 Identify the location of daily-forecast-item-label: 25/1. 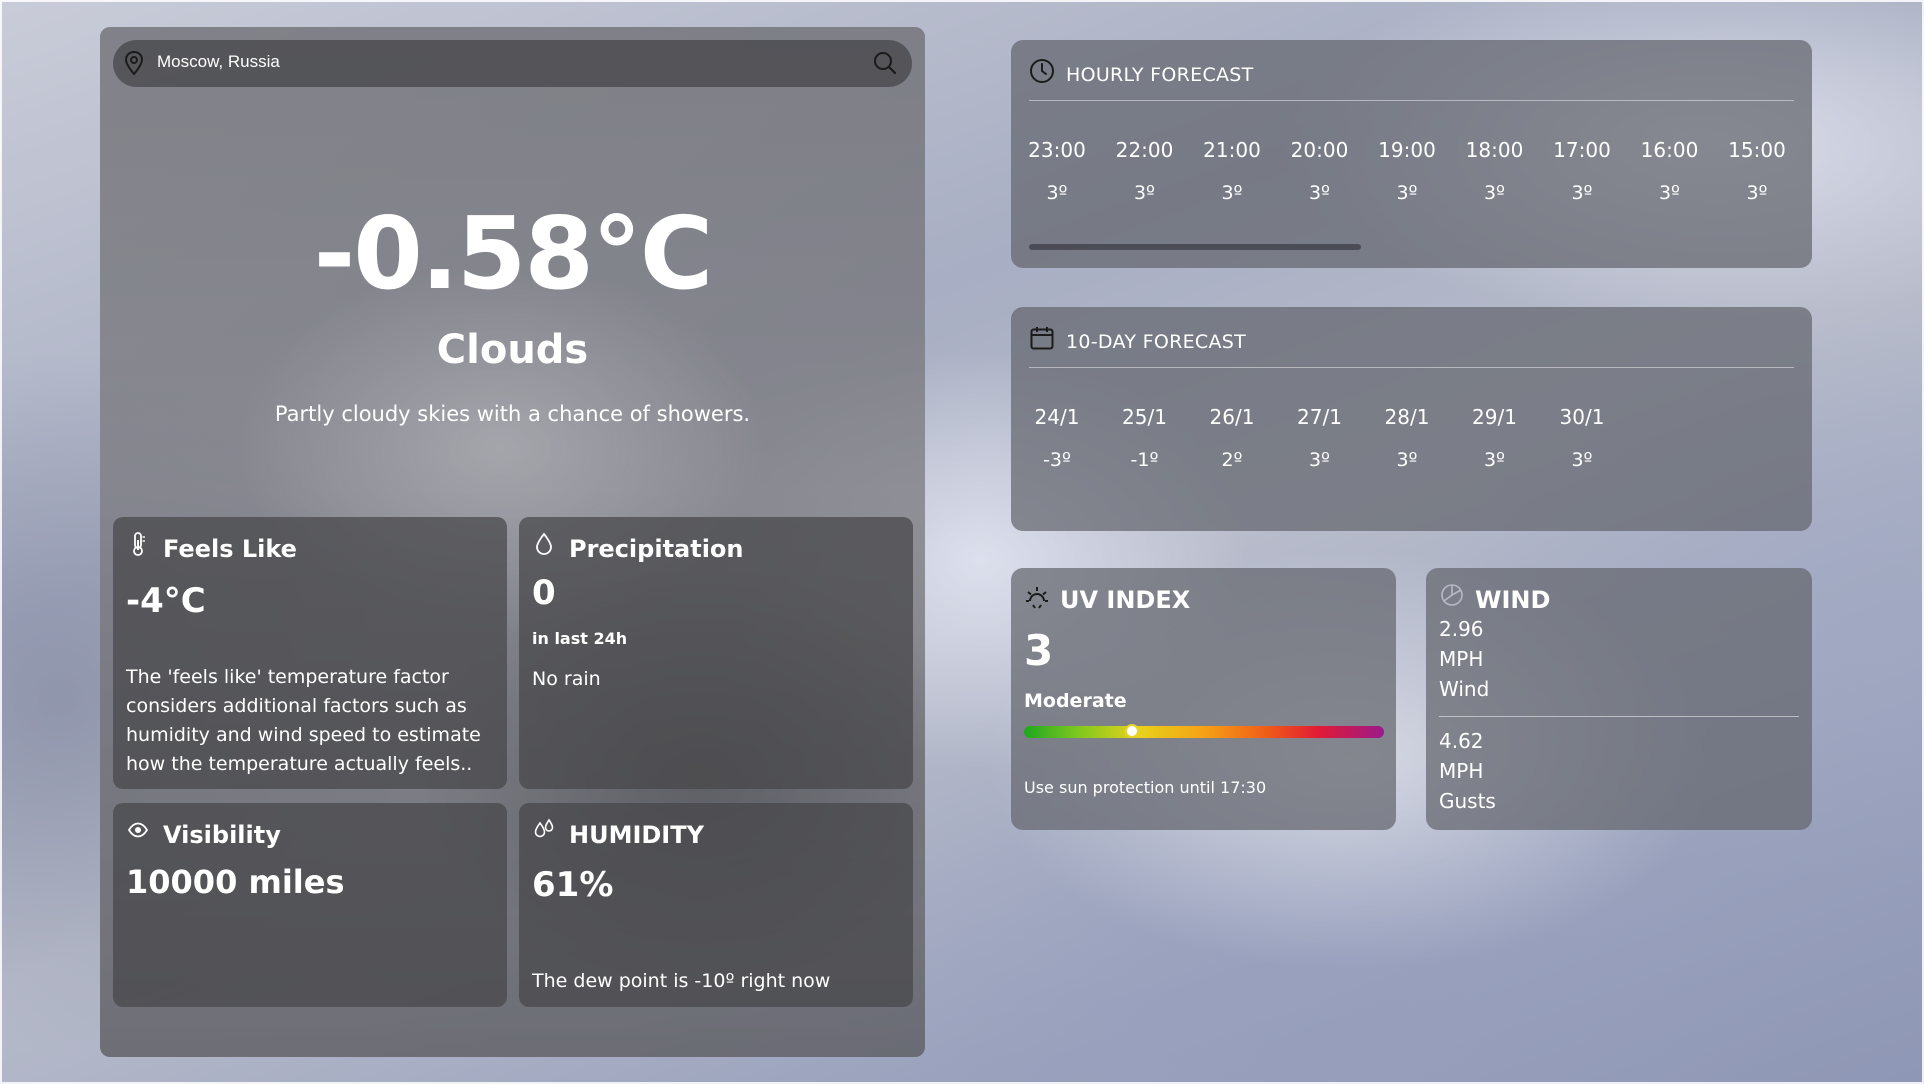
(1144, 417).